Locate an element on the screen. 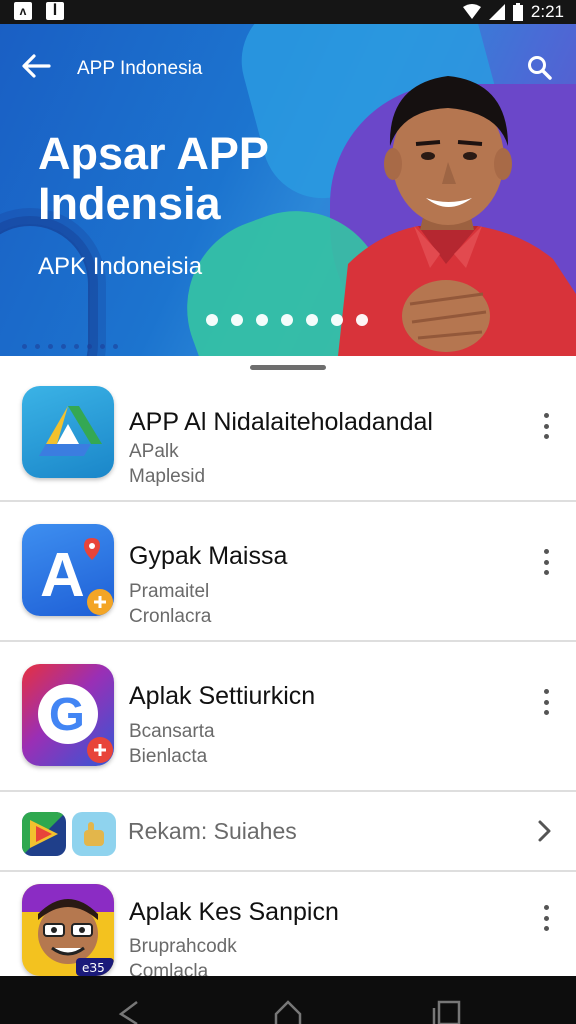  wifi-icon is located at coordinates (471, 11).